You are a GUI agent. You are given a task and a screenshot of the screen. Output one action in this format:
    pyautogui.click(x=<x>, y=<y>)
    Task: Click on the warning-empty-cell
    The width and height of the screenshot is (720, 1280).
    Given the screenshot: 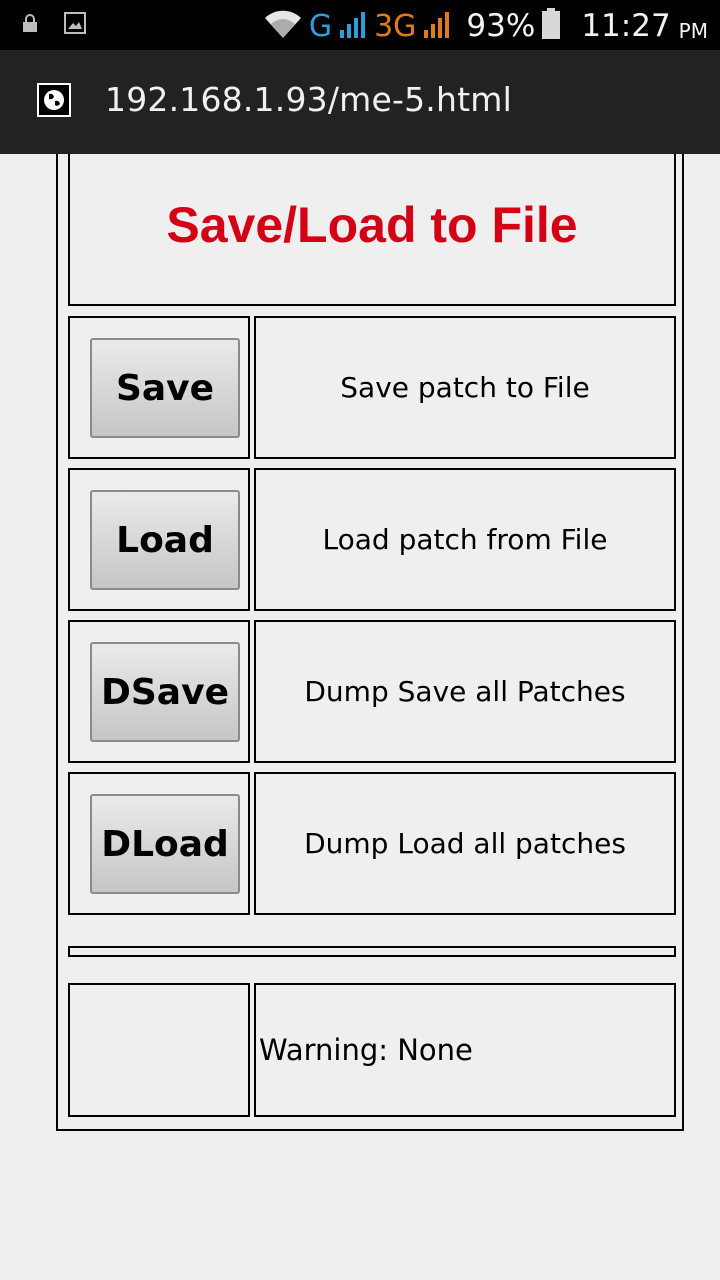 What is the action you would take?
    pyautogui.click(x=159, y=1050)
    